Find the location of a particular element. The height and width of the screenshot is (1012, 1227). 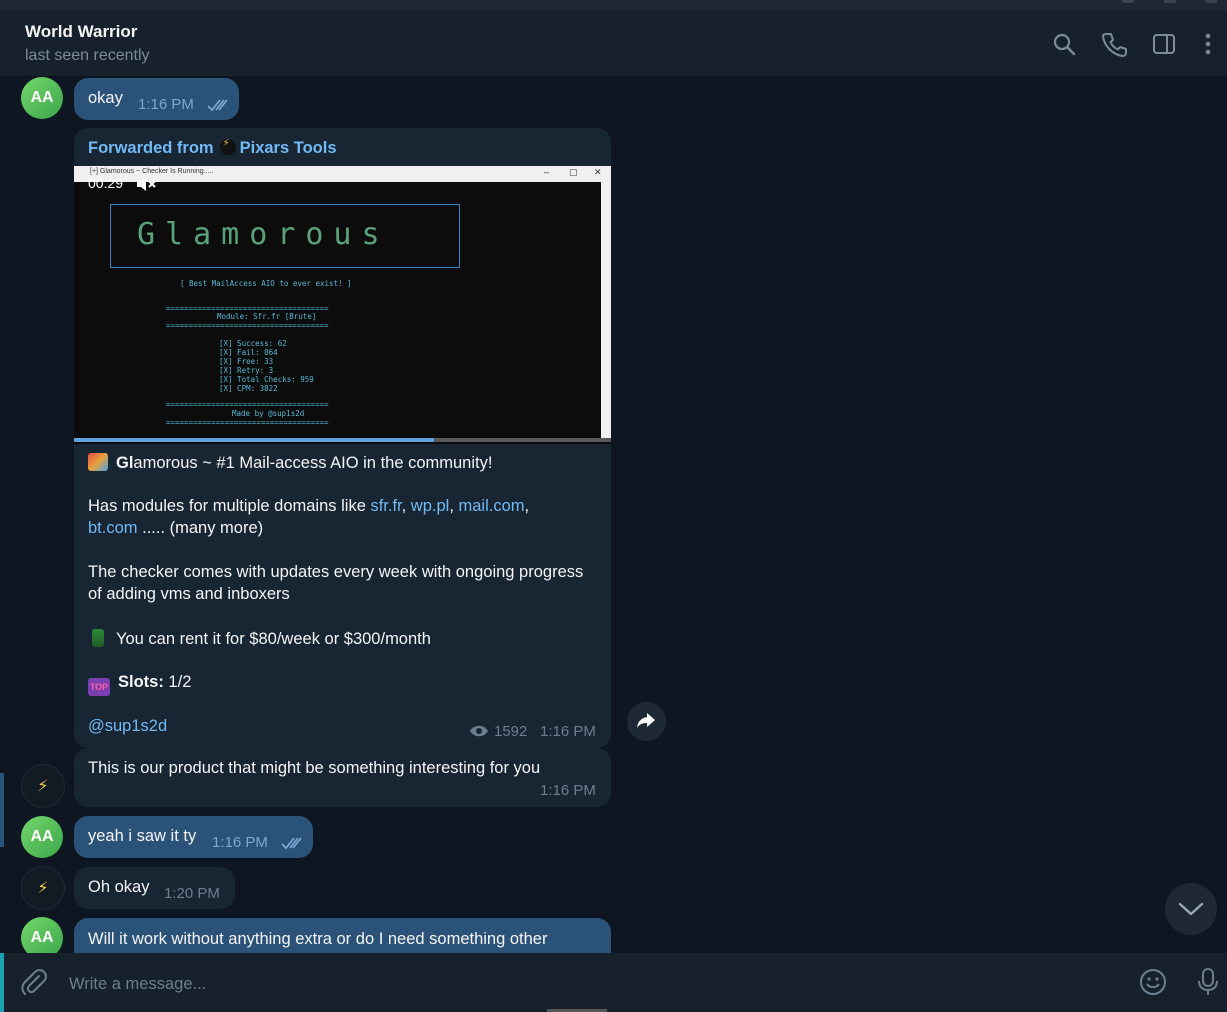

battery-emoji-icon is located at coordinates (98, 638).